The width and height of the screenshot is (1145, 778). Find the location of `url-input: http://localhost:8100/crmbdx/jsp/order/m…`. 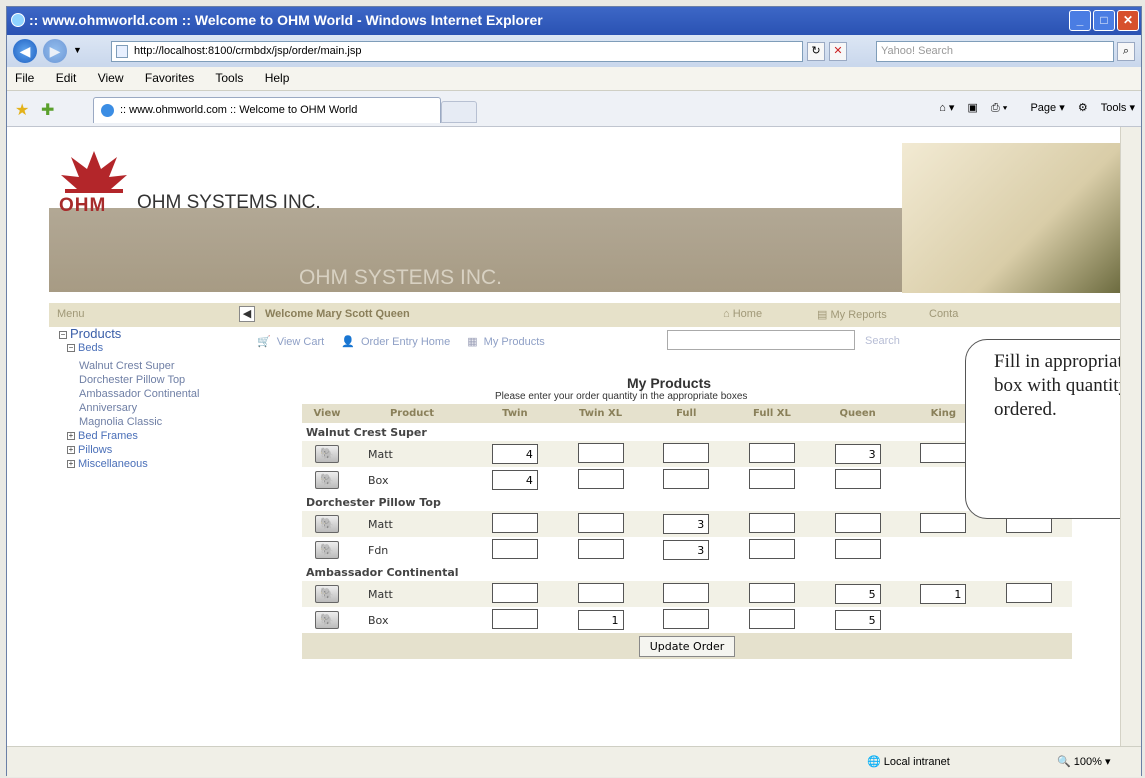

url-input: http://localhost:8100/crmbdx/jsp/order/m… is located at coordinates (457, 51).